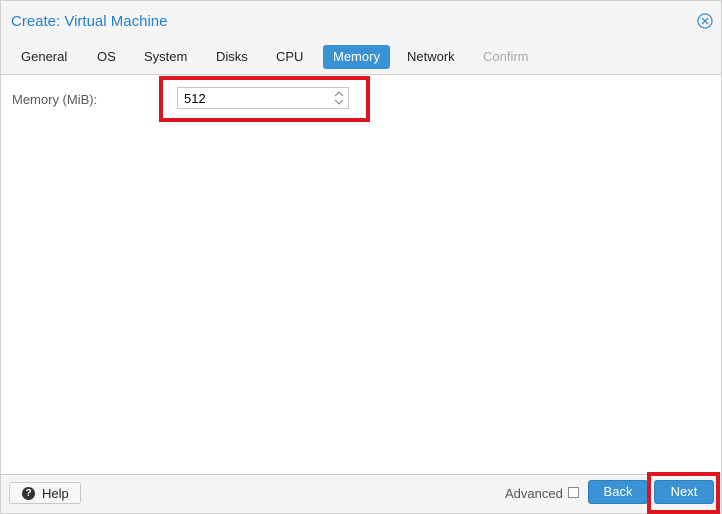 The image size is (722, 514). Describe the element at coordinates (256, 98) in the screenshot. I see `memory-input` at that location.